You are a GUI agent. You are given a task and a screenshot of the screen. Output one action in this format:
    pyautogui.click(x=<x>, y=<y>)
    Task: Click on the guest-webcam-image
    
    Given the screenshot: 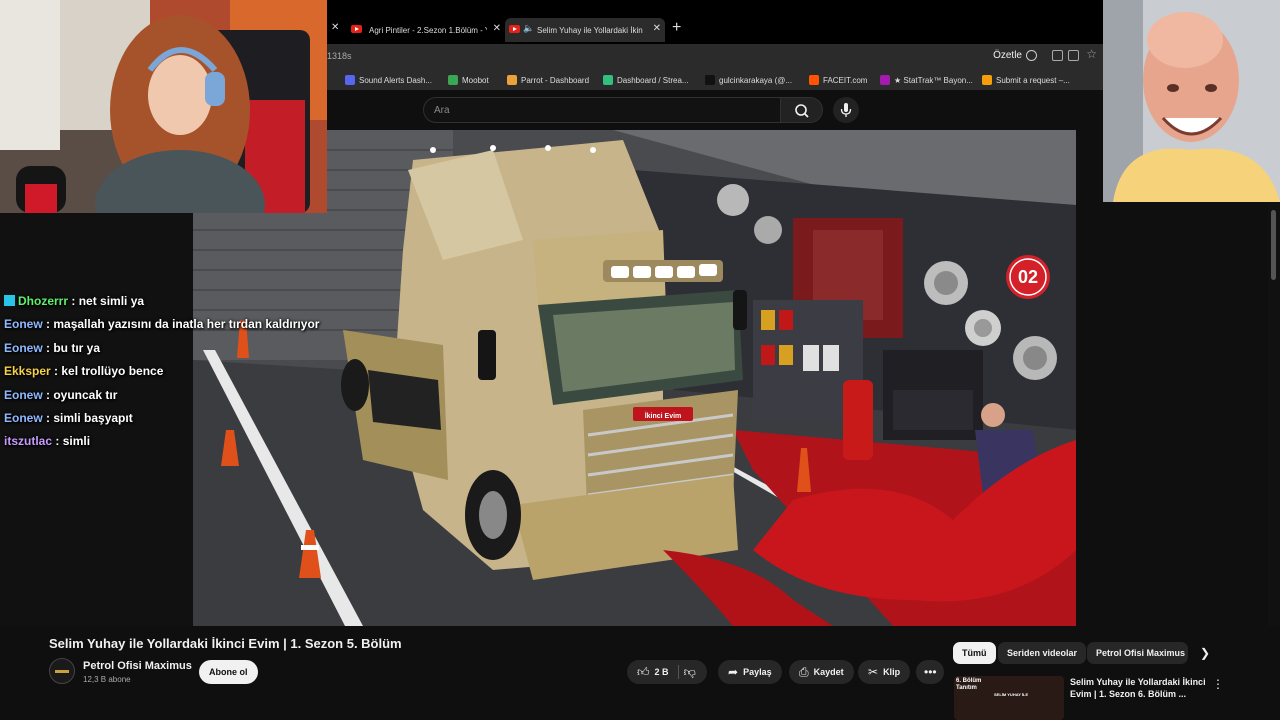 What is the action you would take?
    pyautogui.click(x=1191, y=101)
    